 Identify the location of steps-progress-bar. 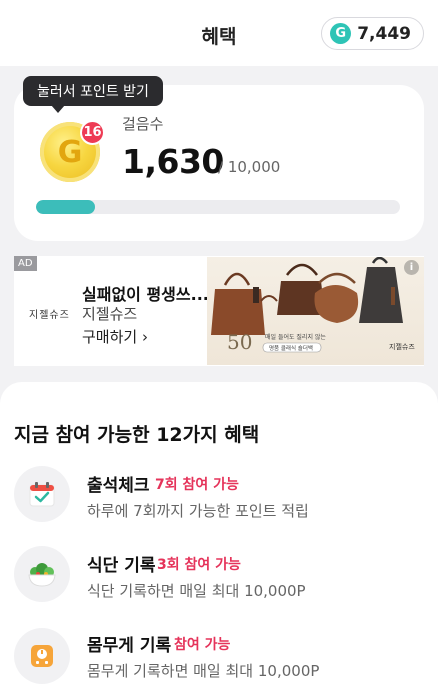
(218, 207).